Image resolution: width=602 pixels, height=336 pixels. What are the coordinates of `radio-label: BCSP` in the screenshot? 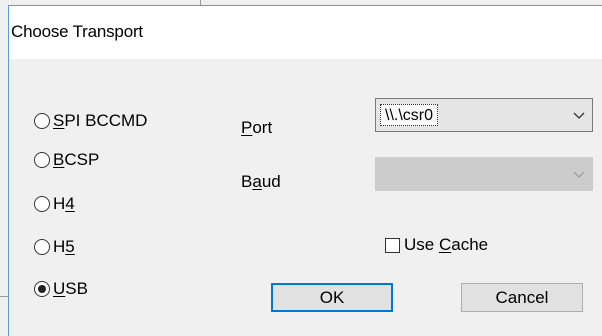 It's located at (76, 159).